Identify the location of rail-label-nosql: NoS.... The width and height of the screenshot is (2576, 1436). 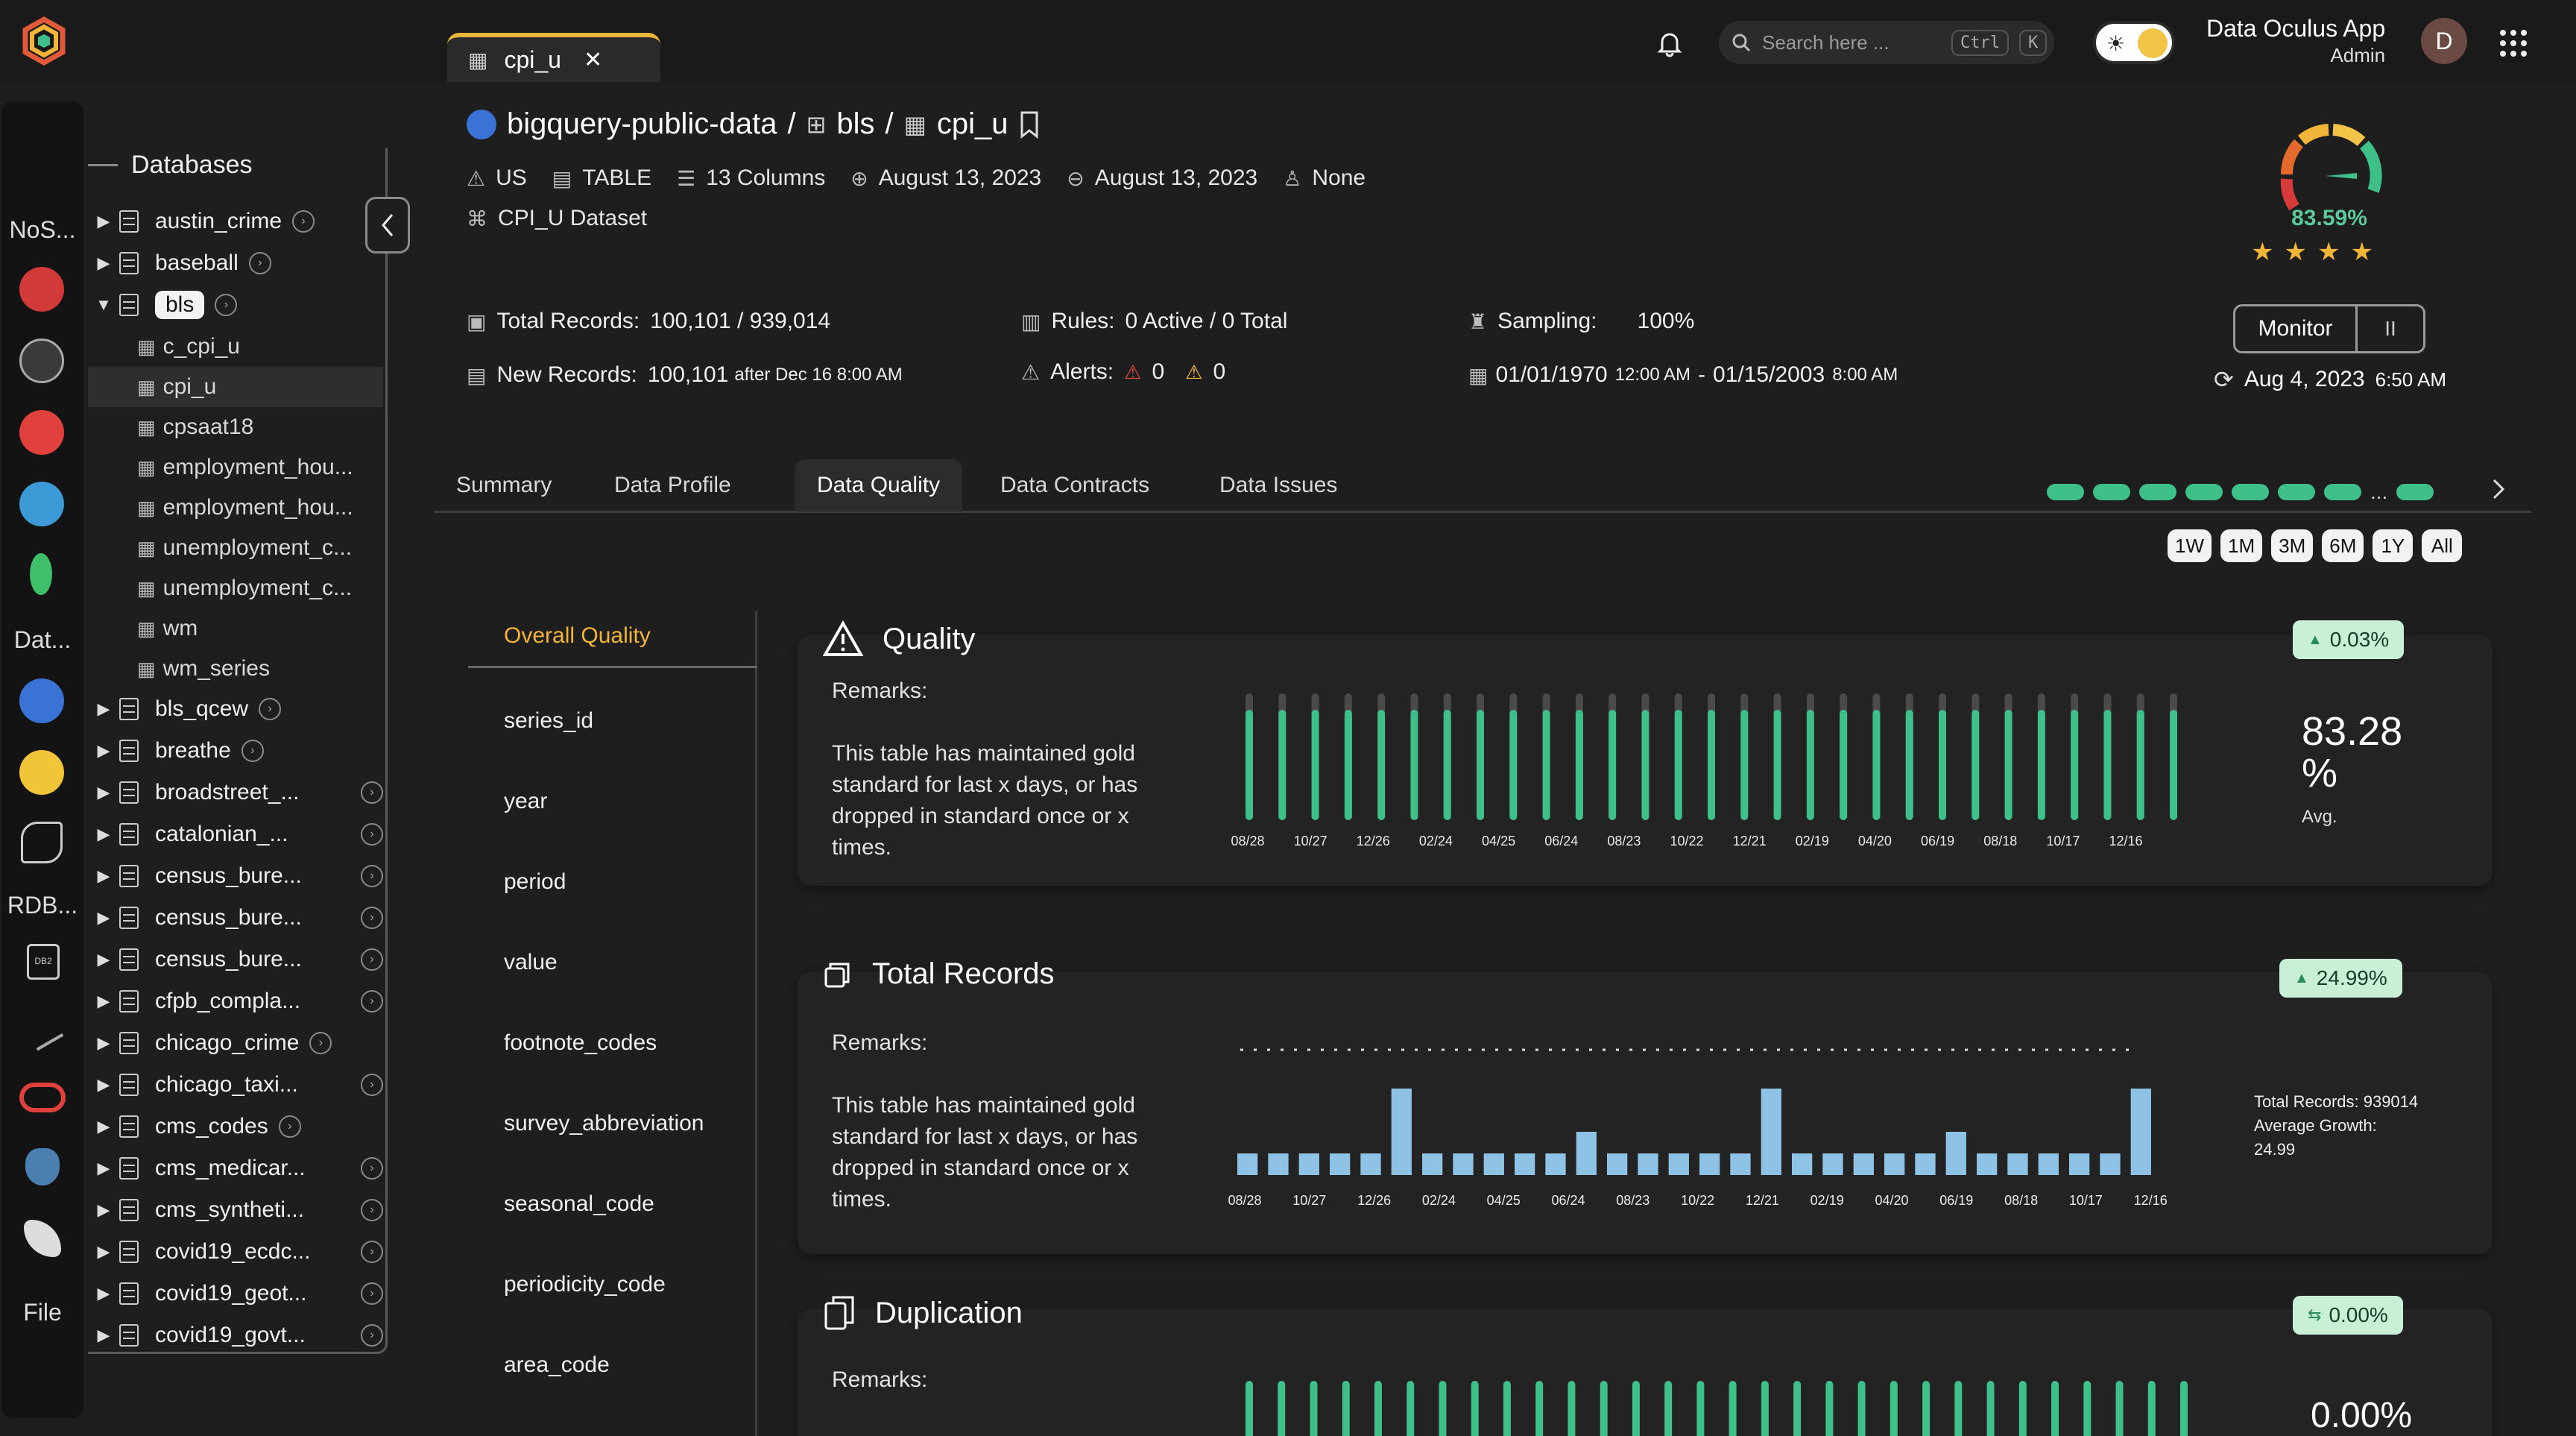
(42, 230).